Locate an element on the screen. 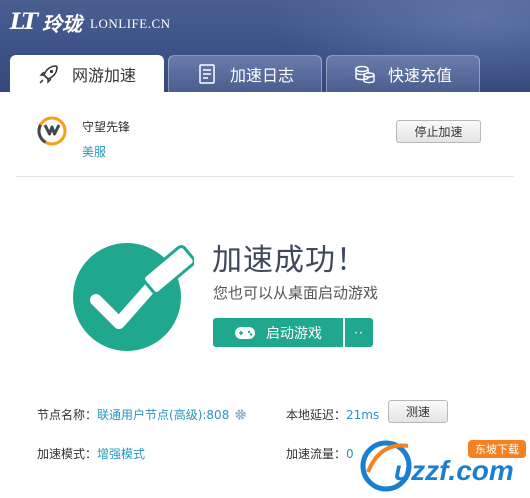 The image size is (530, 498). latency-info: 本地延迟：21ms is located at coordinates (332, 414).